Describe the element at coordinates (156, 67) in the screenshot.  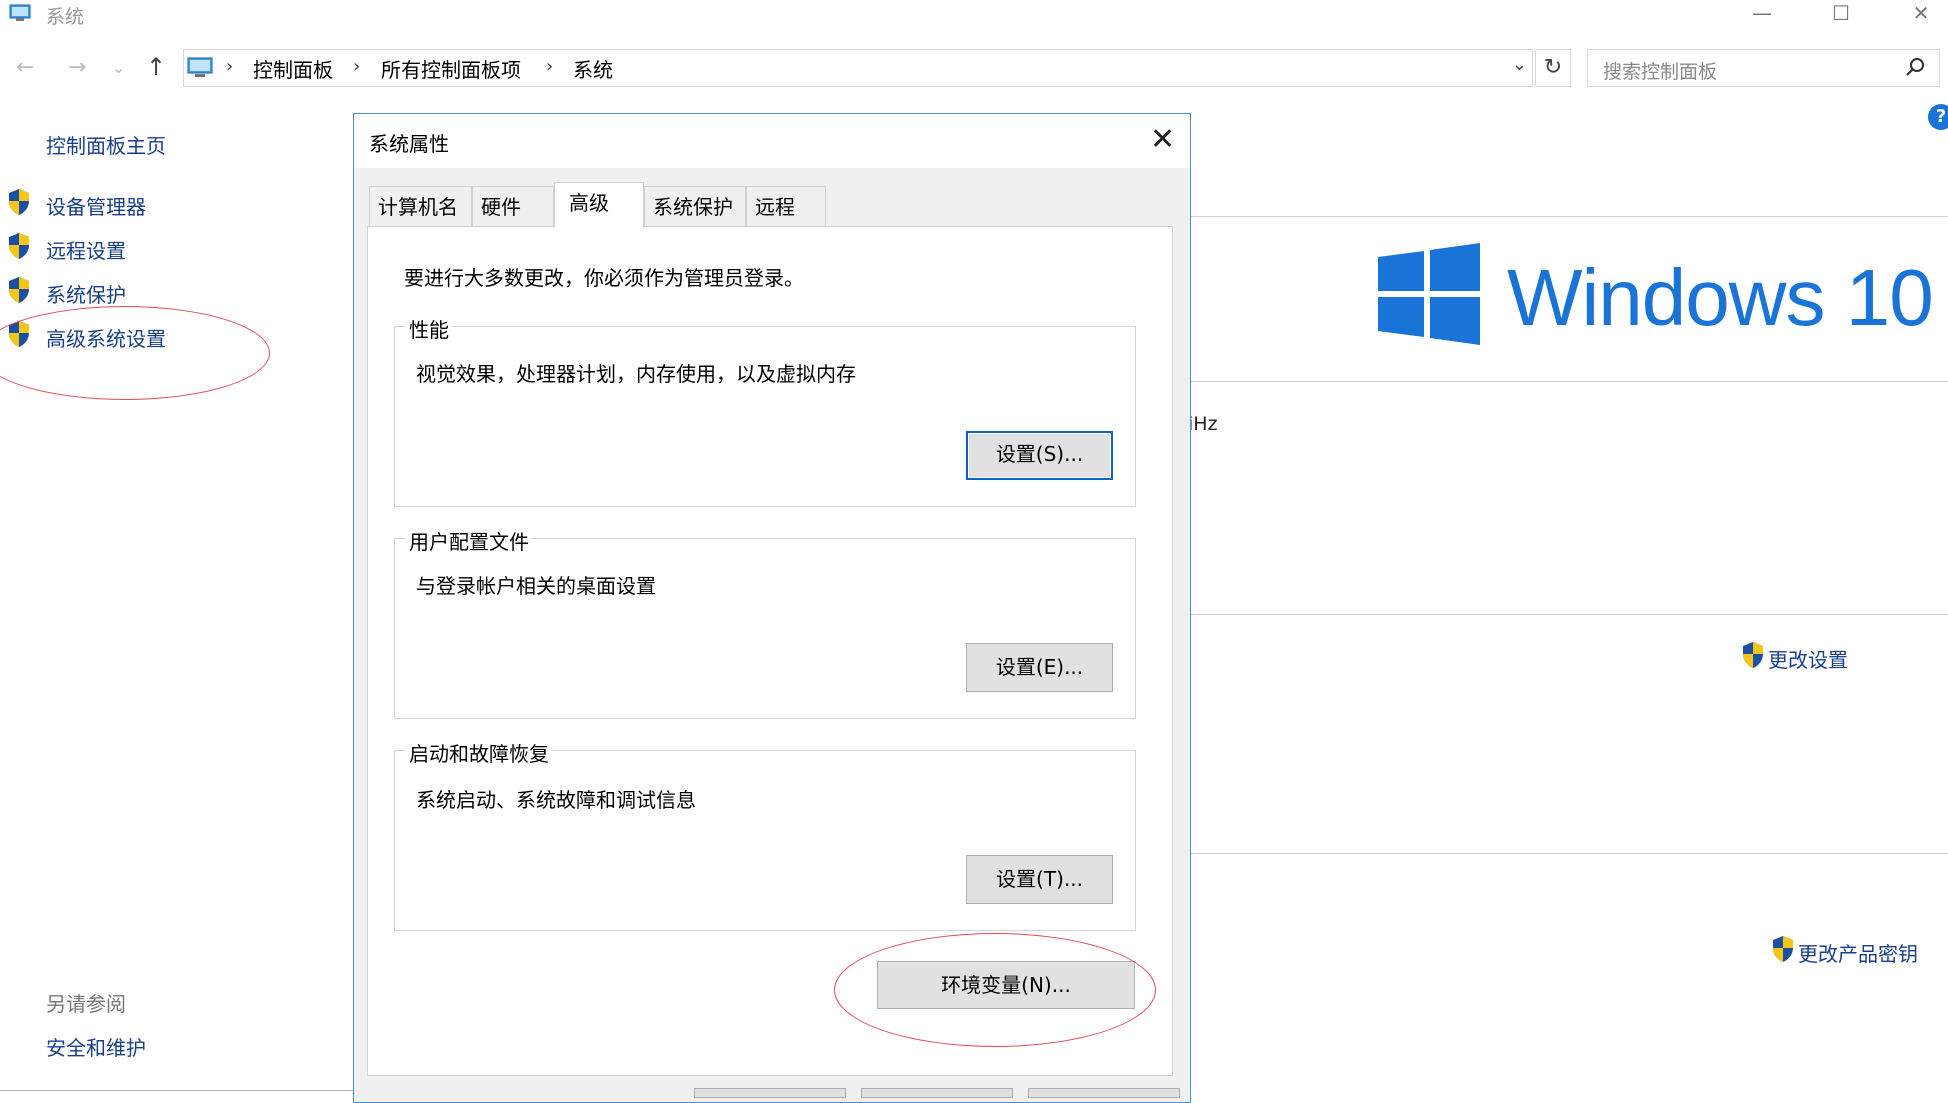
I see `up-arrow-icon: ↑` at that location.